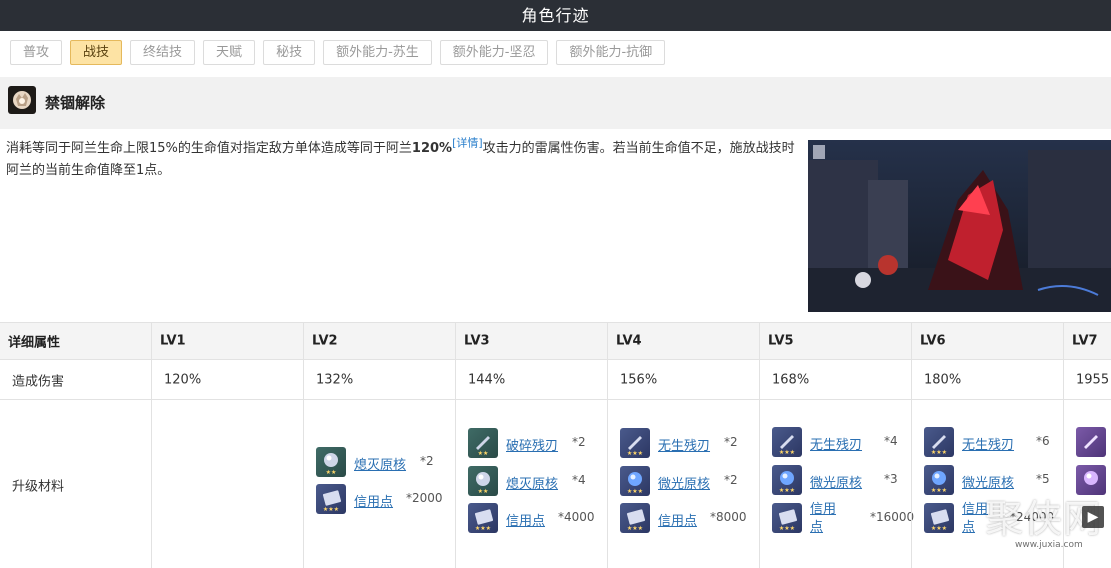  Describe the element at coordinates (75, 103) in the screenshot. I see `skill-name: 禁锢解除` at that location.